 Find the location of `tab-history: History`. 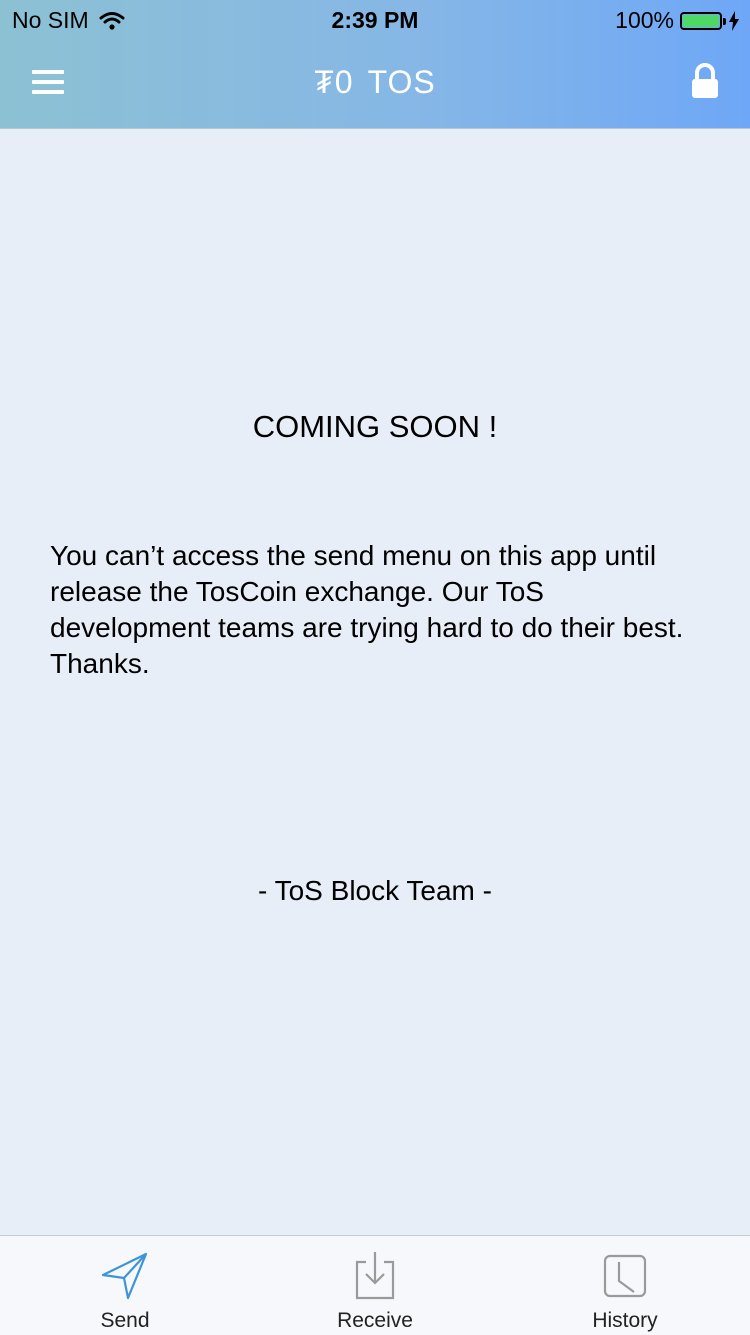

tab-history: History is located at coordinates (625, 1285).